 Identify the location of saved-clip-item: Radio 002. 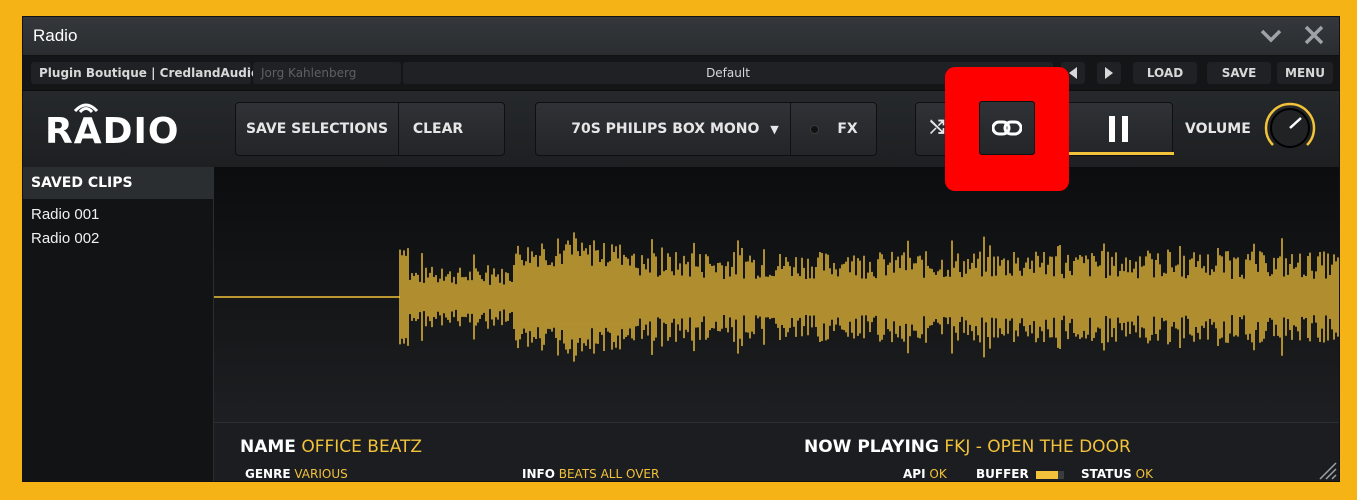
(118, 239).